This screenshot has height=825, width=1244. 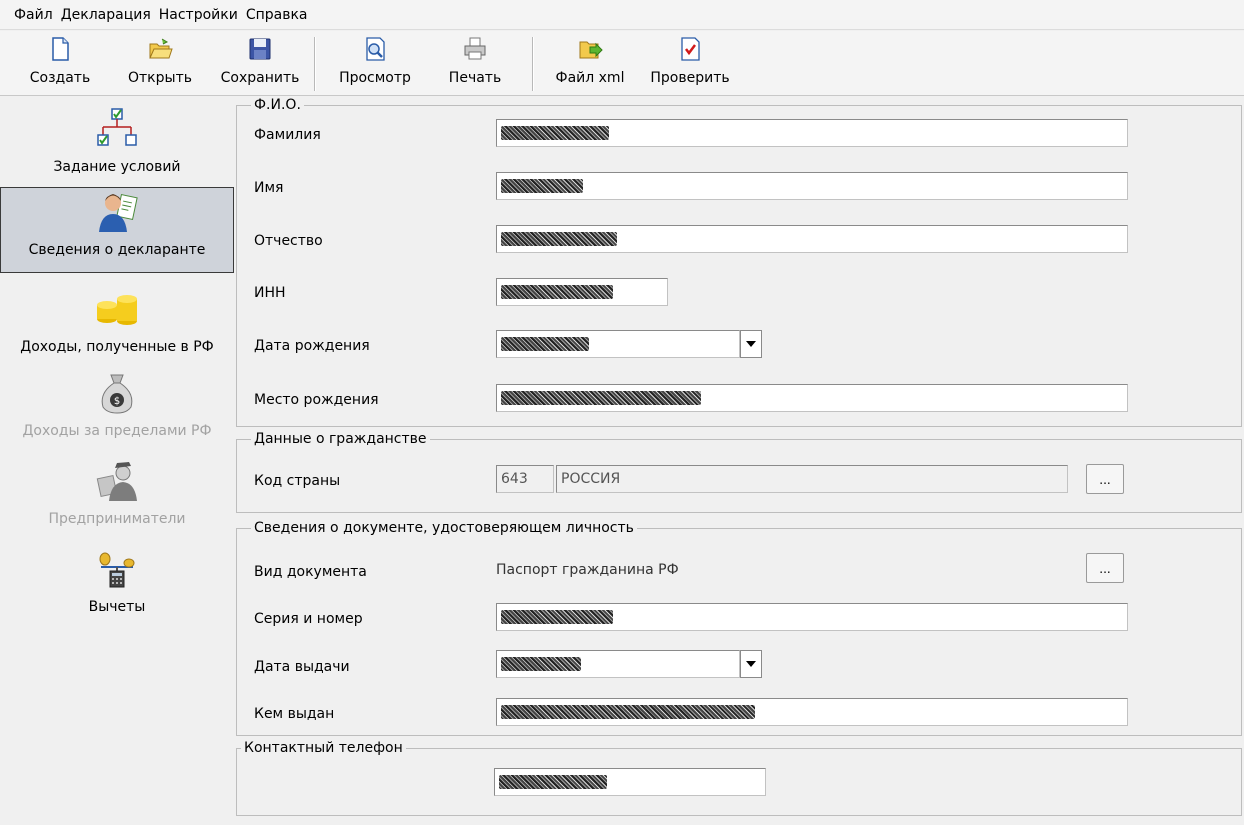 I want to click on new-document-icon, so click(x=60, y=49).